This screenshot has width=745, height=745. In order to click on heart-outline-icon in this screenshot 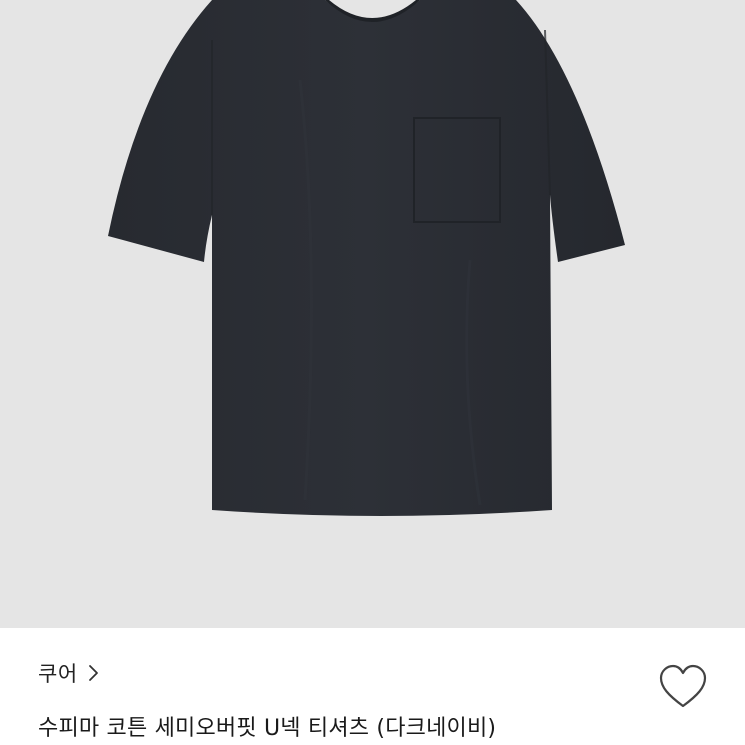, I will do `click(683, 687)`.